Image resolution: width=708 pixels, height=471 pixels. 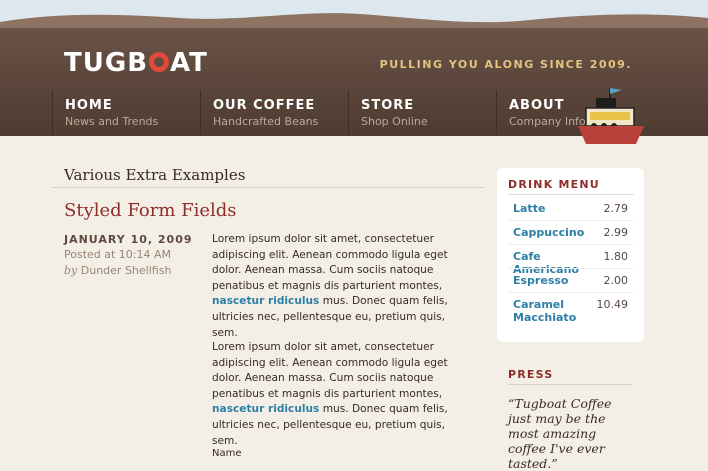 I want to click on press-heading: PRESS, so click(x=531, y=374).